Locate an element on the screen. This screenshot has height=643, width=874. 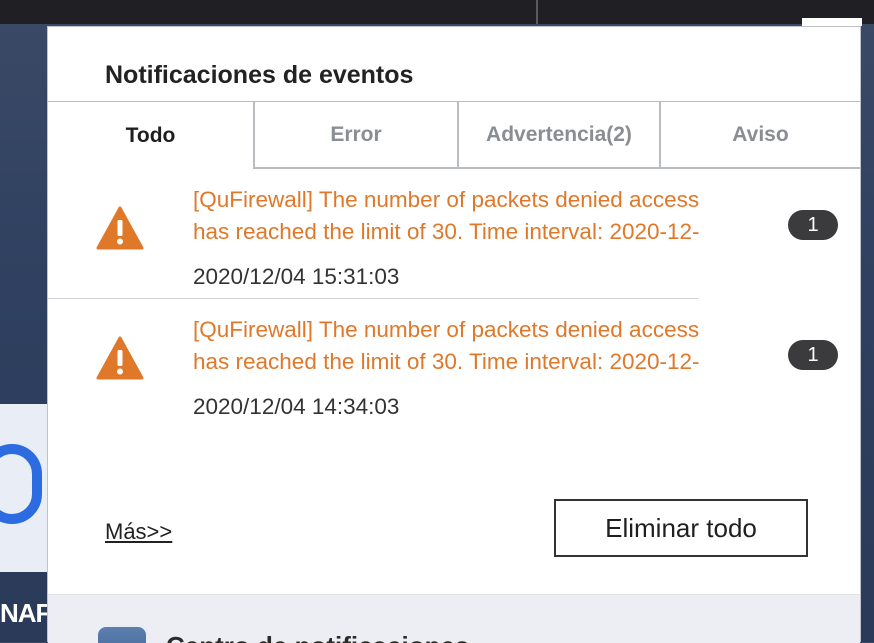
panel-title: Notificaciones de eventos is located at coordinates (259, 75).